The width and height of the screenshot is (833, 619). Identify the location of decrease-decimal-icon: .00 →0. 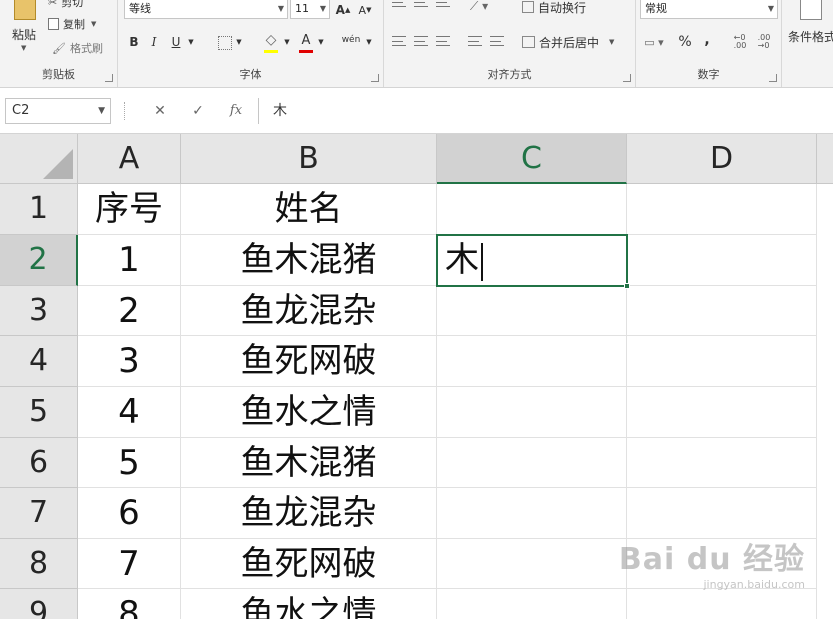
(764, 42).